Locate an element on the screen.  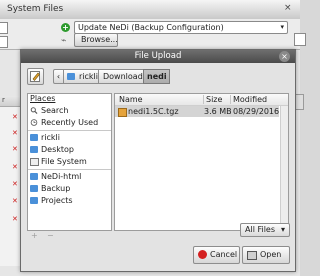
places-item-label: Recently Used is located at coordinates (70, 122).